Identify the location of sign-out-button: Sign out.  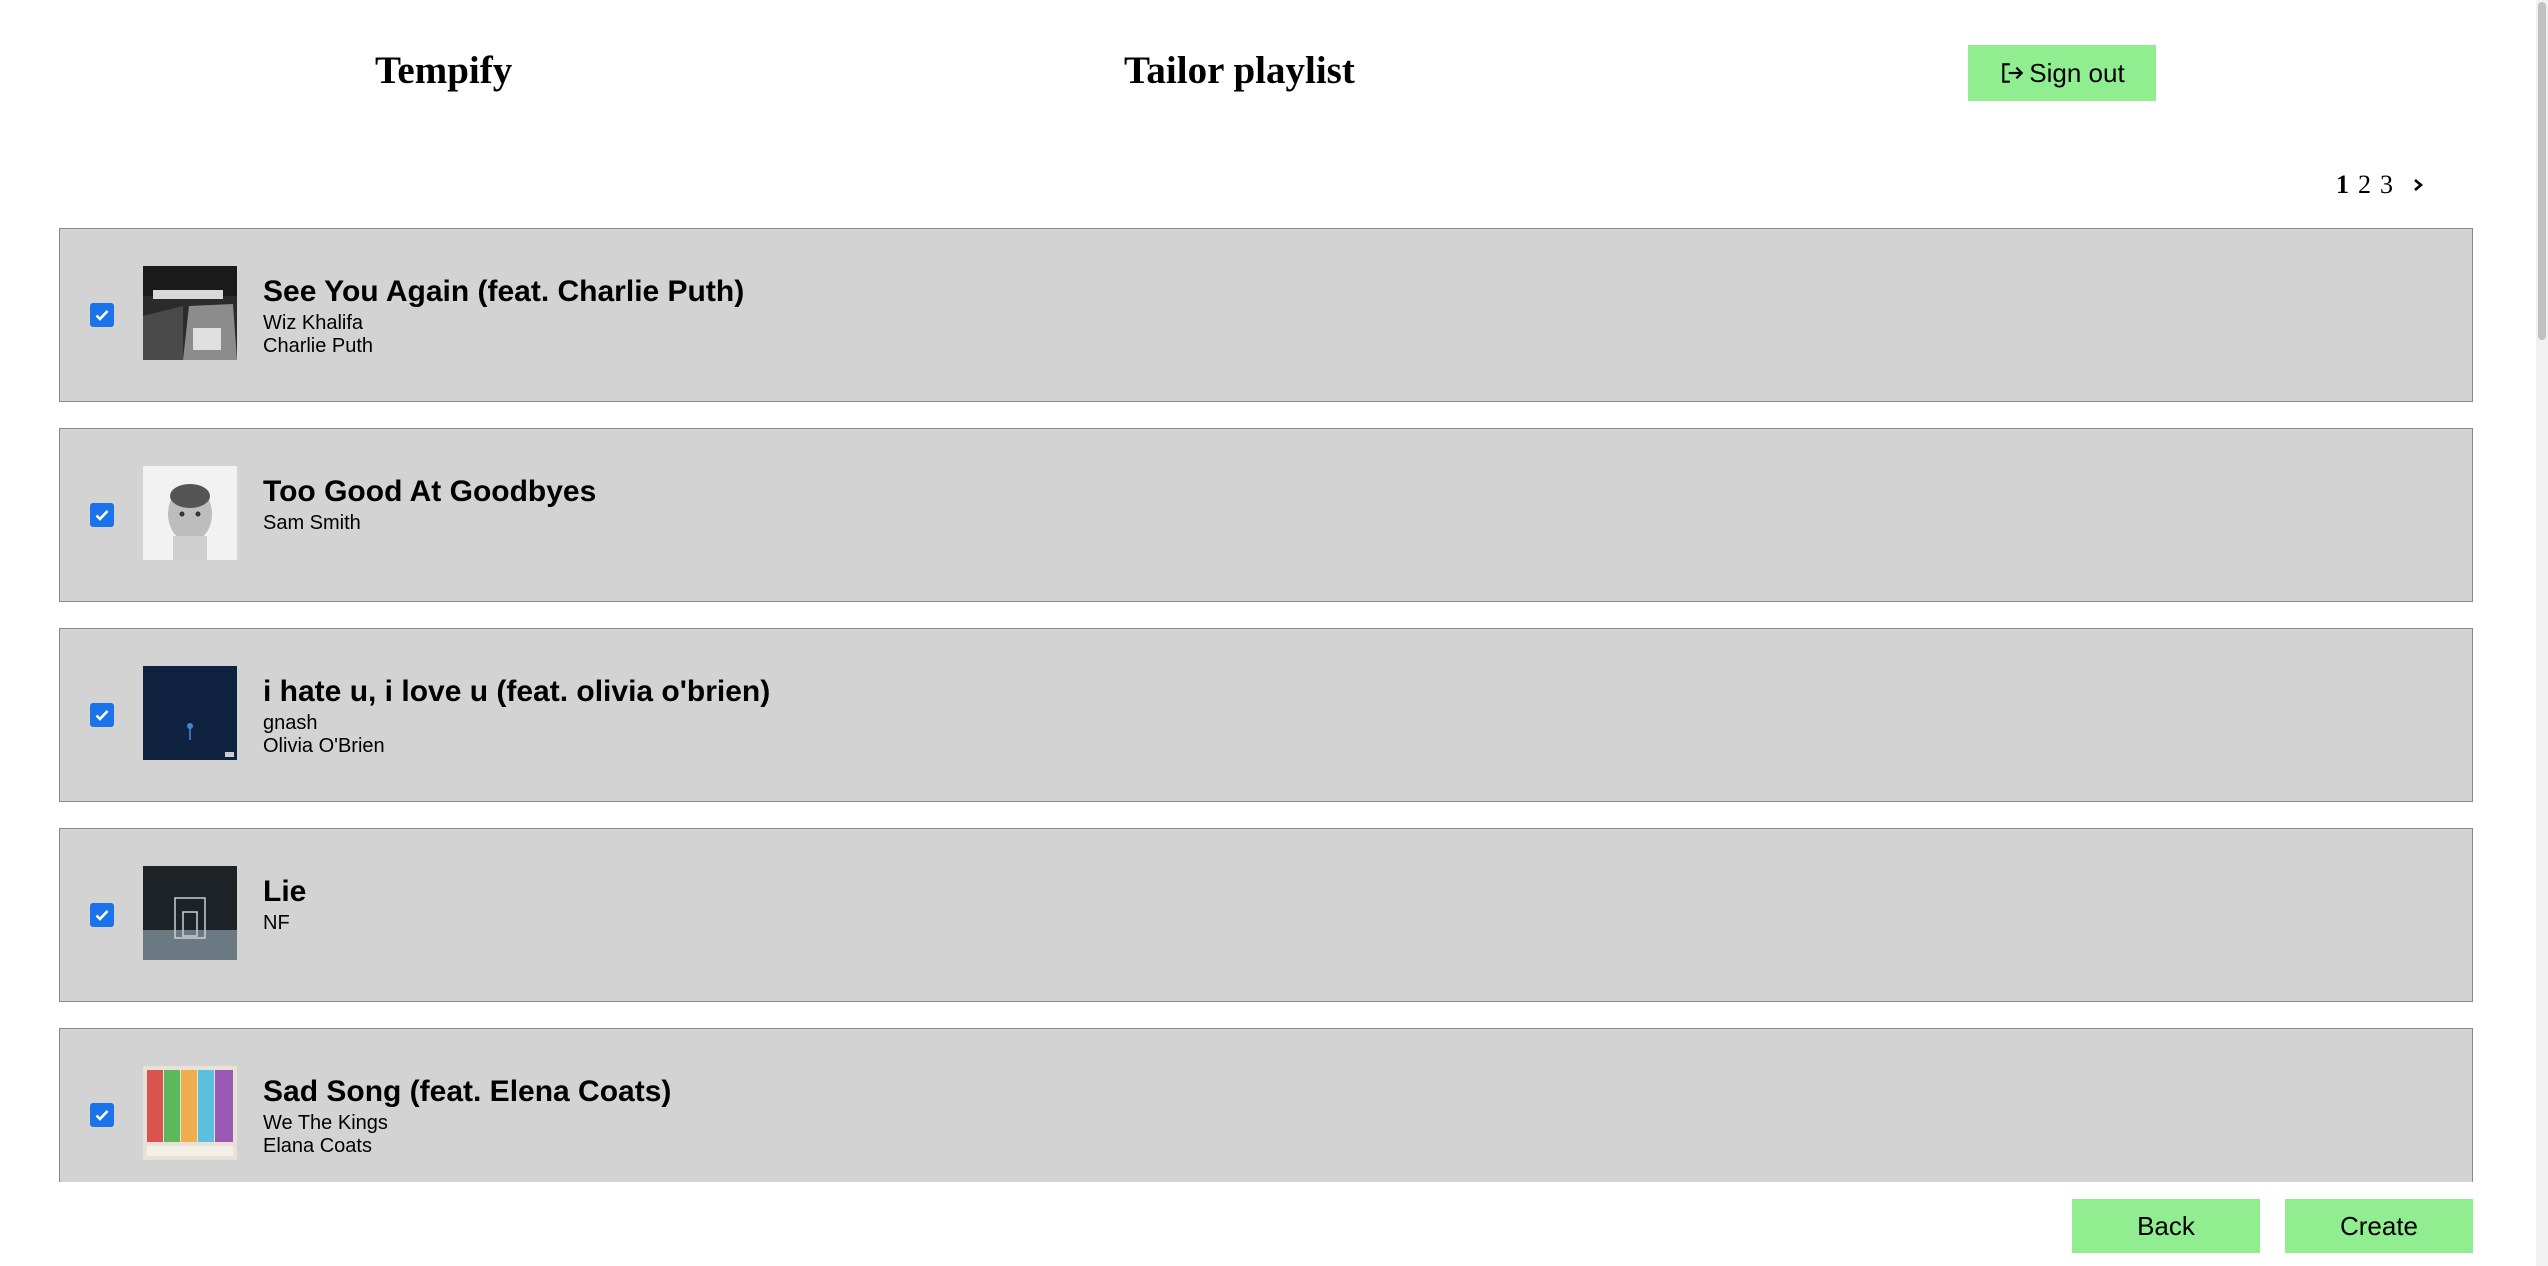
(2062, 73).